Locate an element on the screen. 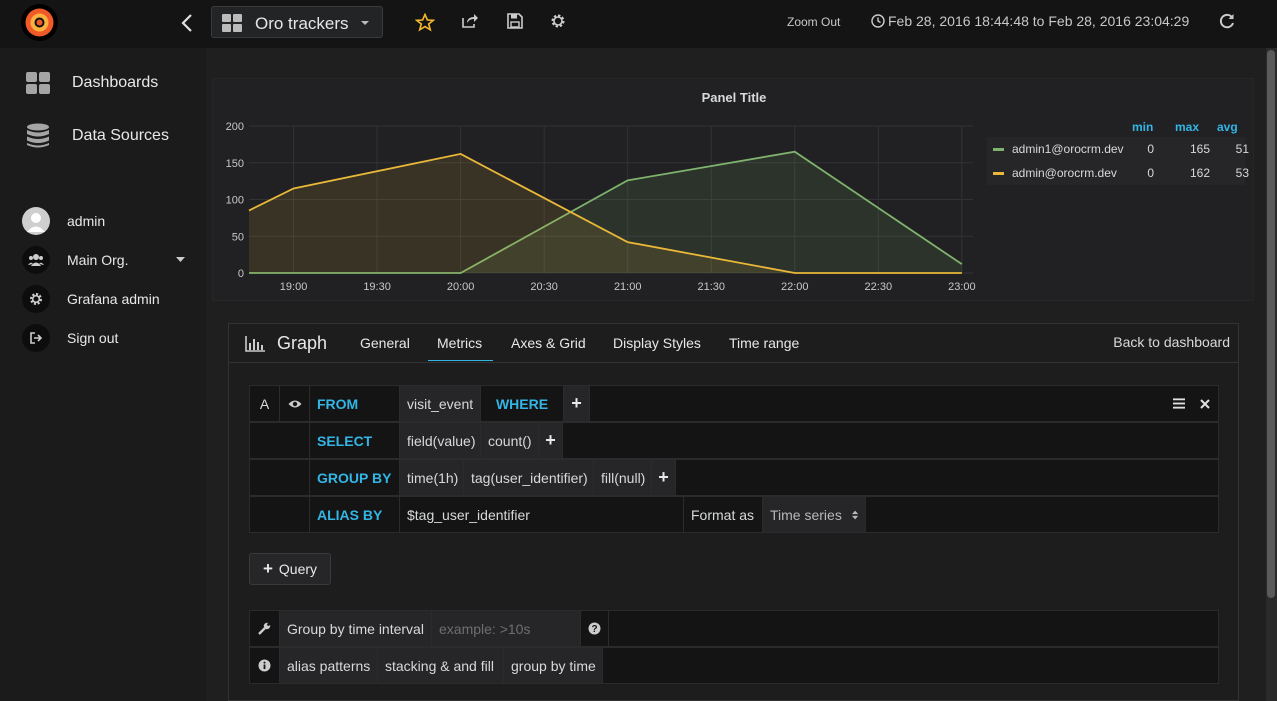 The height and width of the screenshot is (701, 1277). sidebar-item-grafana-admin: Grafana admin is located at coordinates (91, 299).